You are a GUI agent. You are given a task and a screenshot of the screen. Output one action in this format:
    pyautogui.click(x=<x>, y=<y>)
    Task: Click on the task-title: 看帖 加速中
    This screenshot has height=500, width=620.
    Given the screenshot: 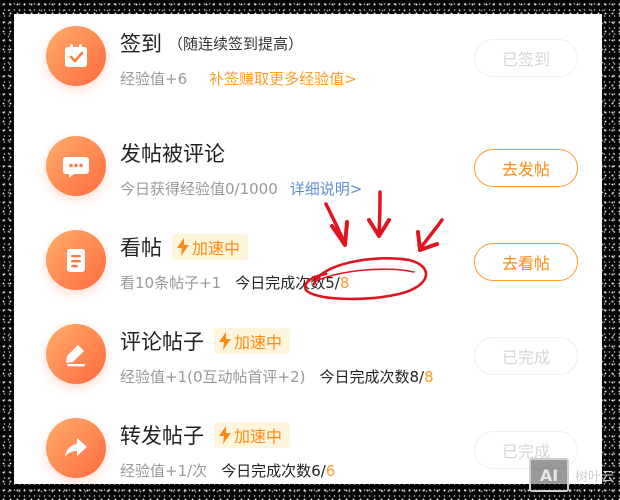 What is the action you would take?
    pyautogui.click(x=184, y=247)
    